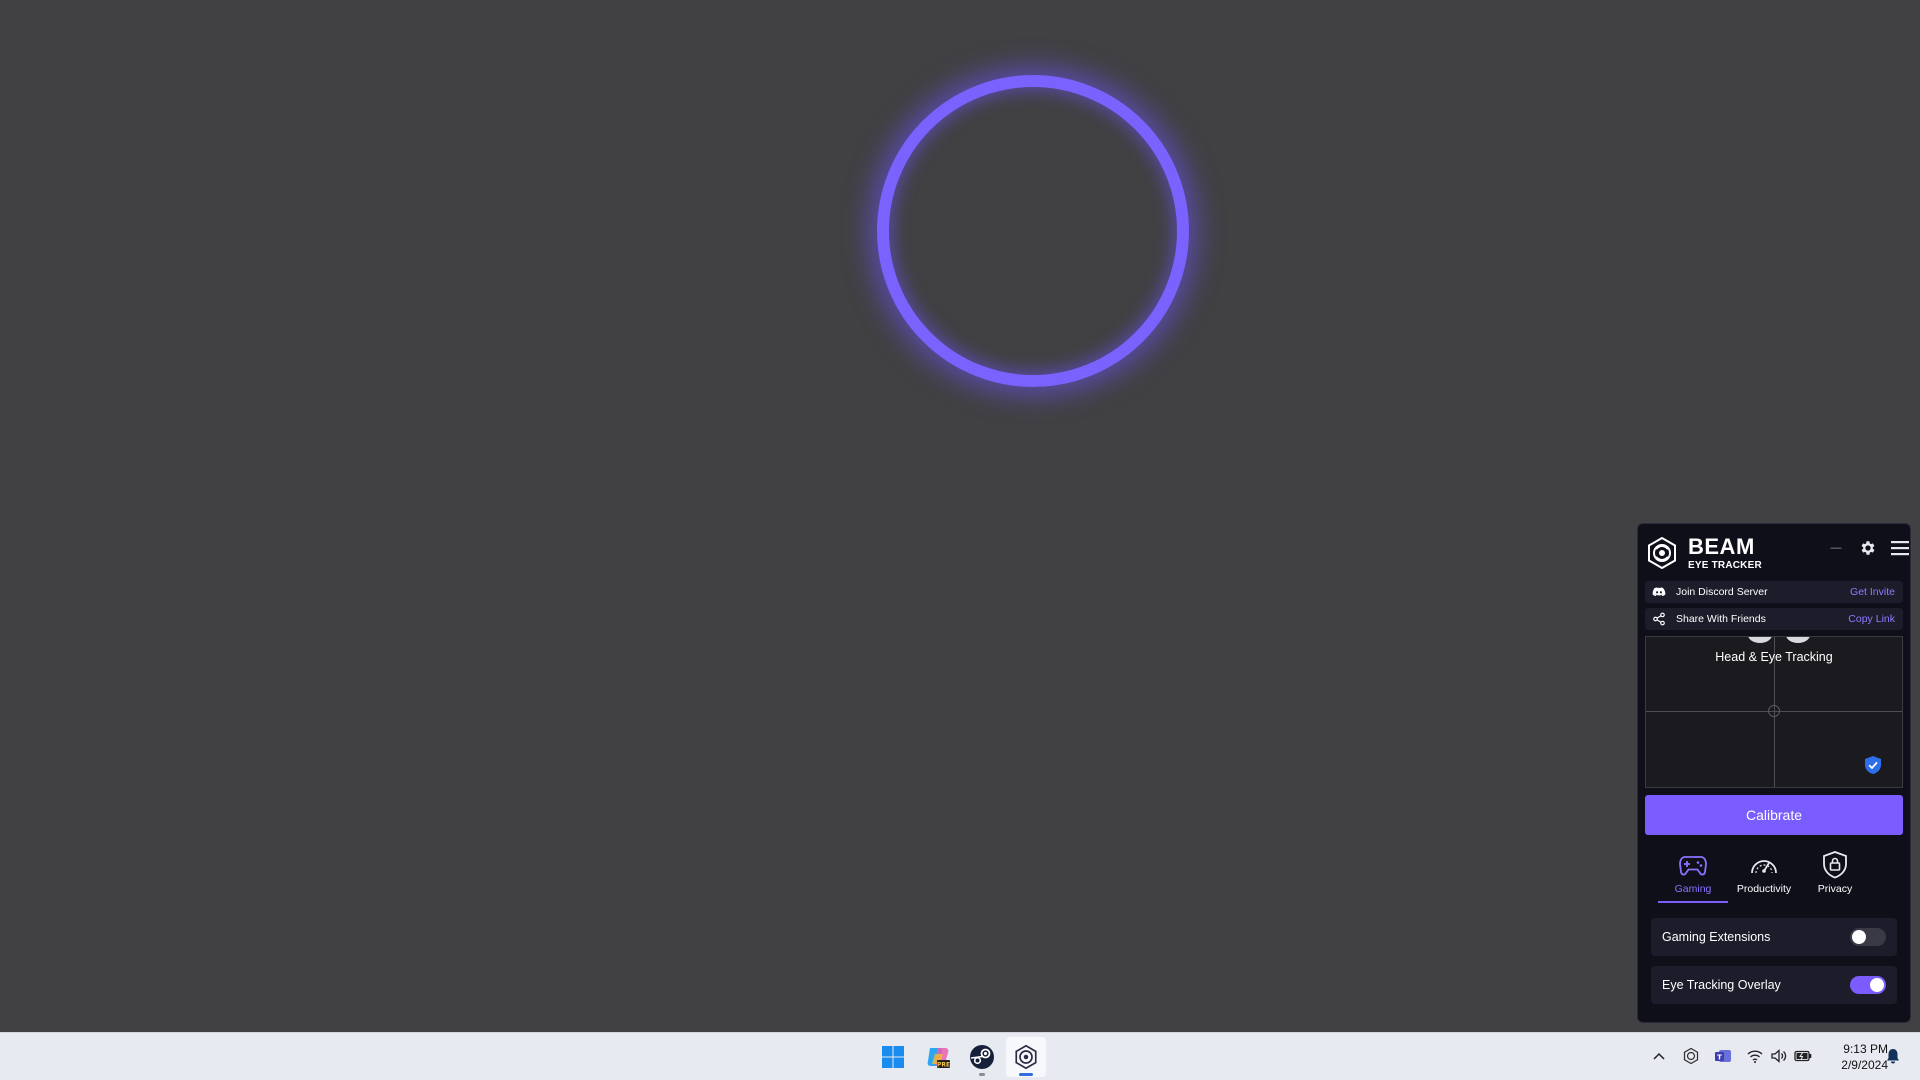 This screenshot has width=1920, height=1080. I want to click on beam-tray-icon, so click(1691, 1056).